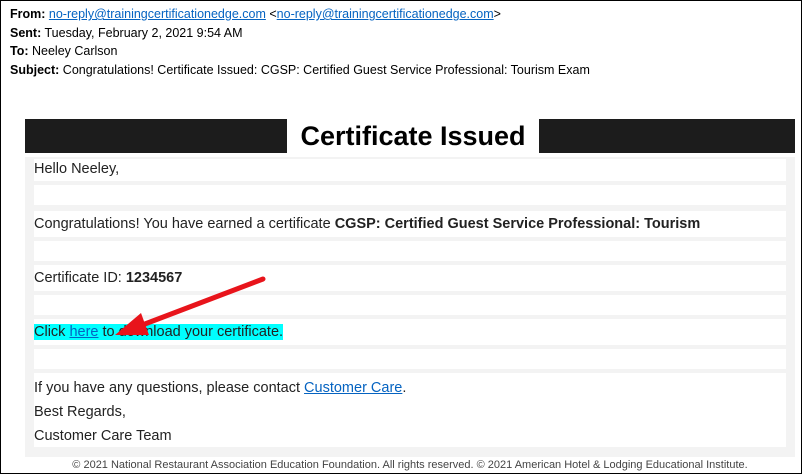  Describe the element at coordinates (190, 305) in the screenshot. I see `red-arrow-icon` at that location.